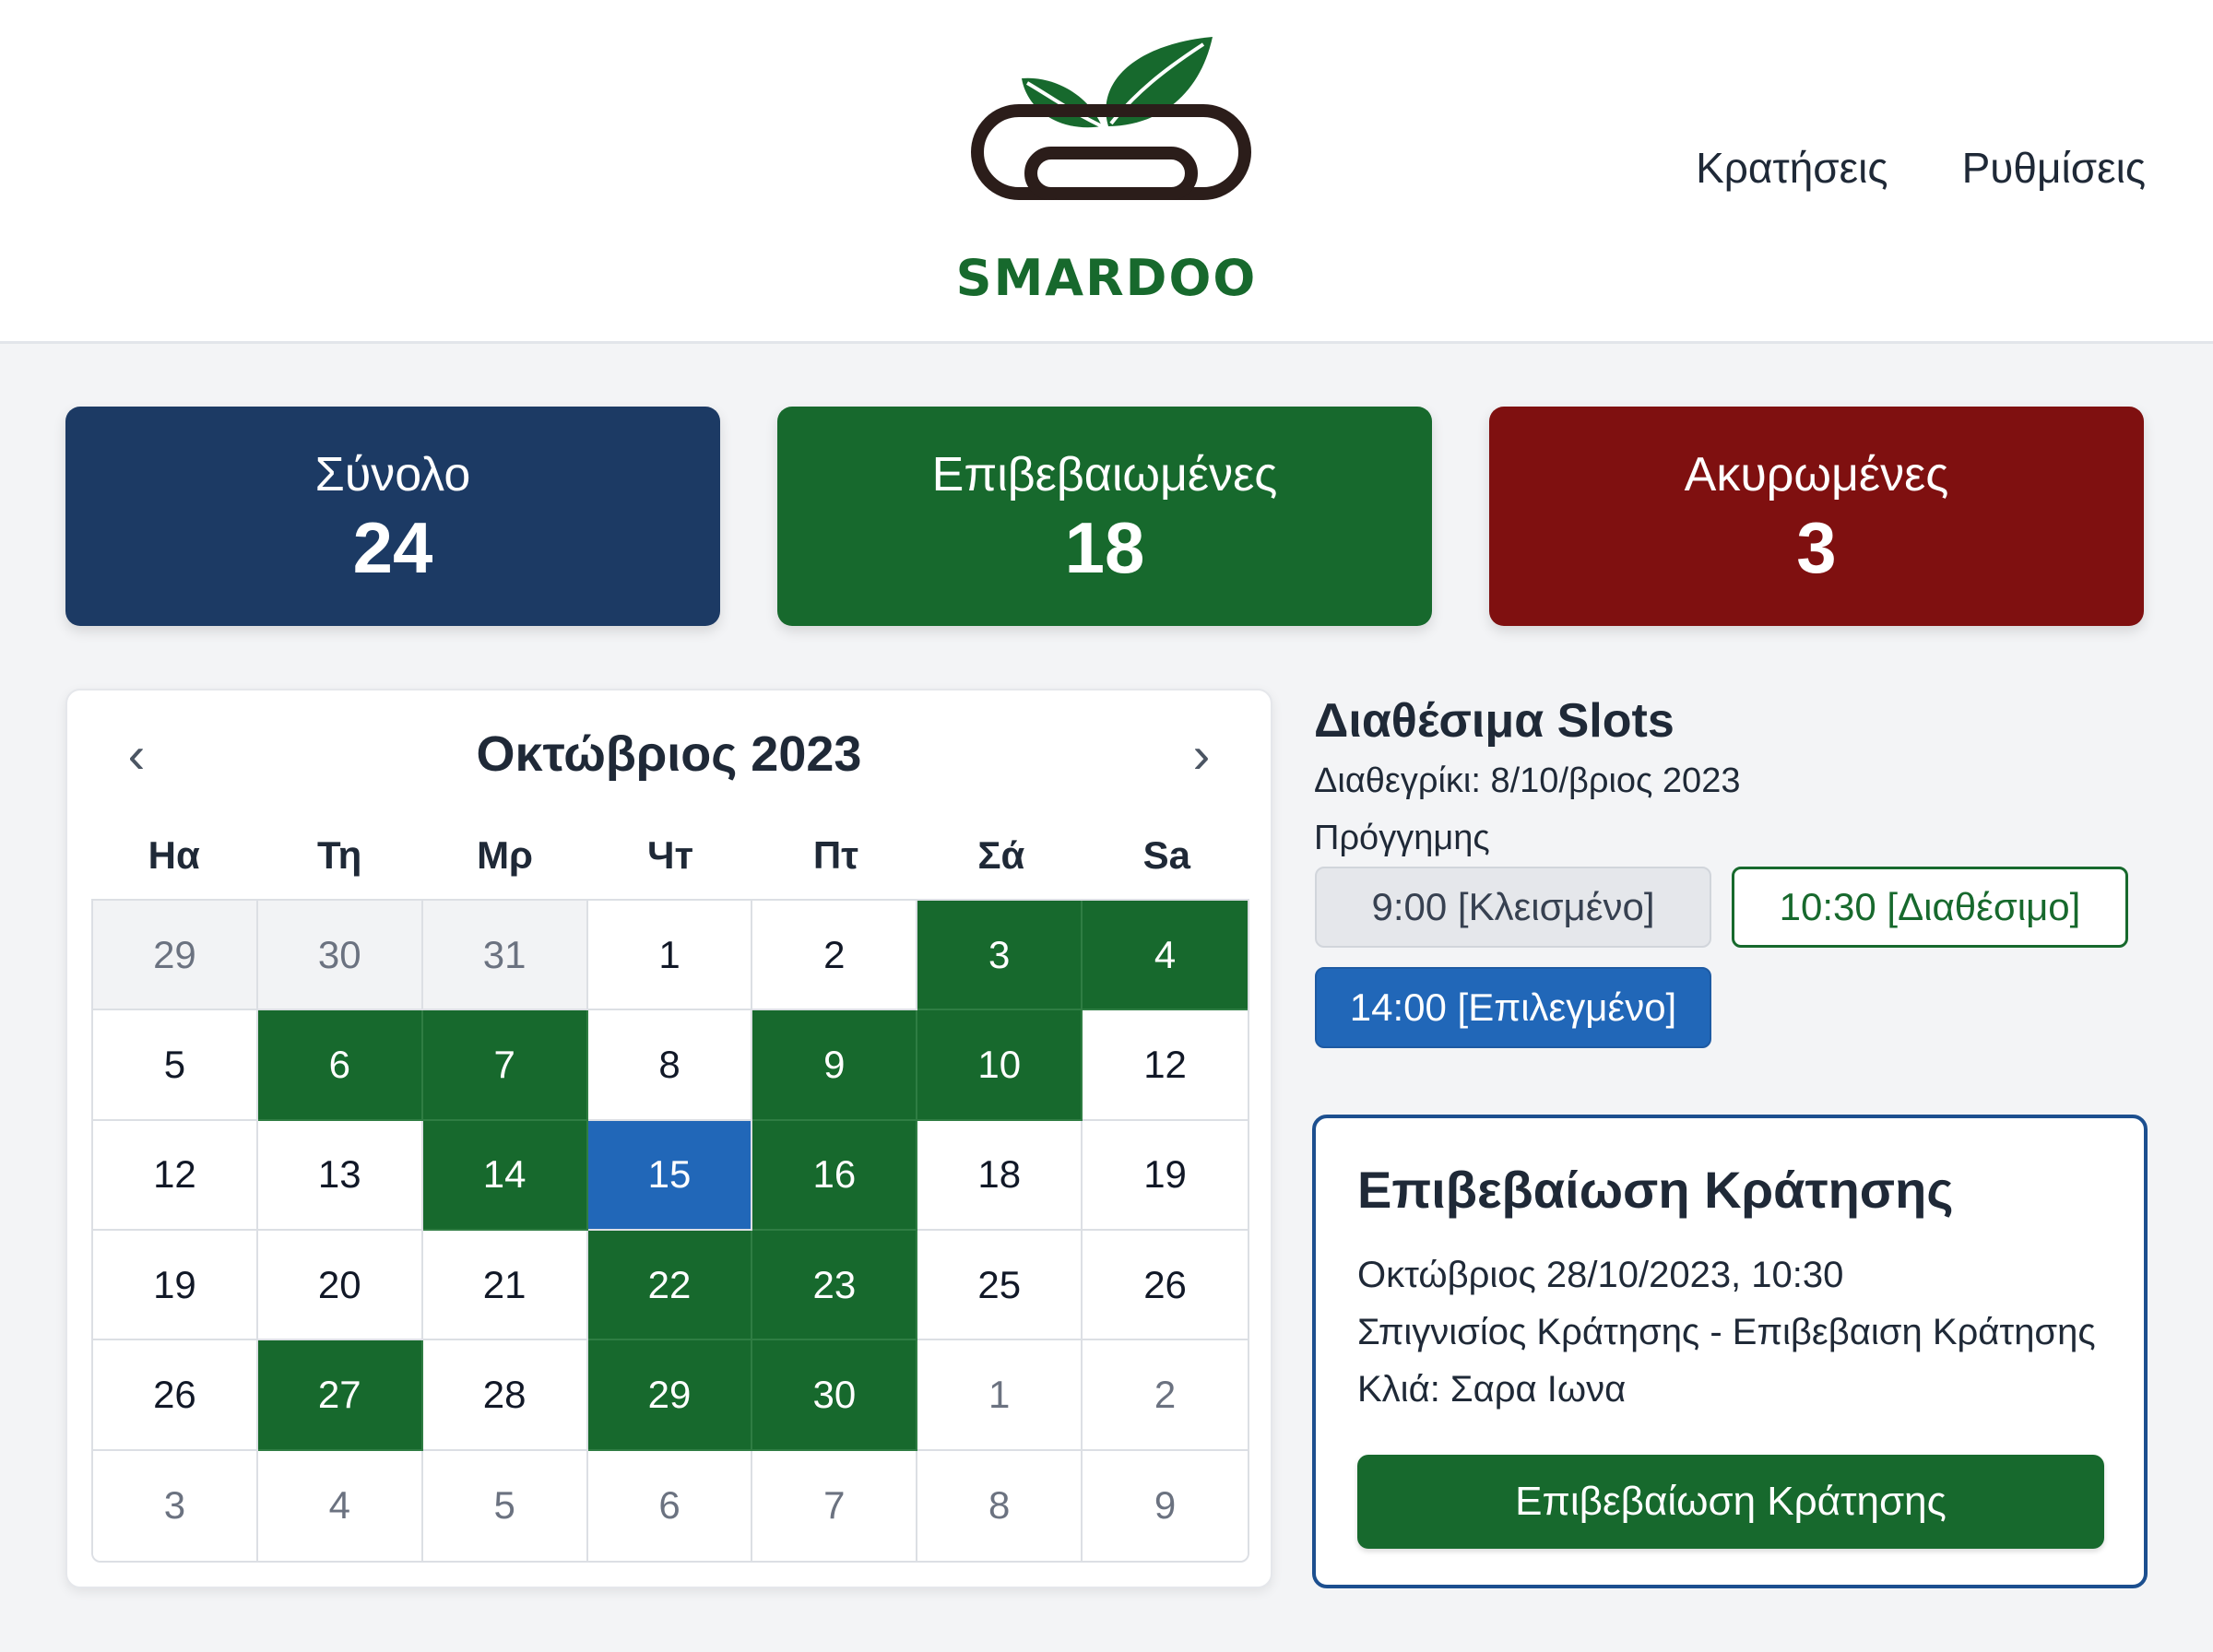  What do you see at coordinates (1000, 1286) in the screenshot?
I see `calendar-day-cell: 25` at bounding box center [1000, 1286].